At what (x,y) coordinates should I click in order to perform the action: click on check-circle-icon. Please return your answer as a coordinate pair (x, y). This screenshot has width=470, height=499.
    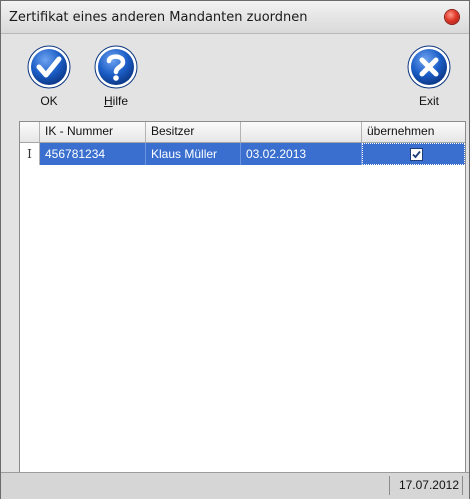
    Looking at the image, I should click on (49, 67).